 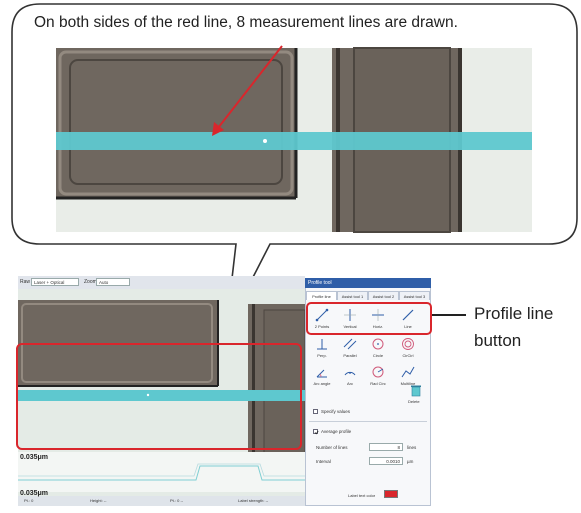 What do you see at coordinates (159, 396) in the screenshot?
I see `highlight-image-band` at bounding box center [159, 396].